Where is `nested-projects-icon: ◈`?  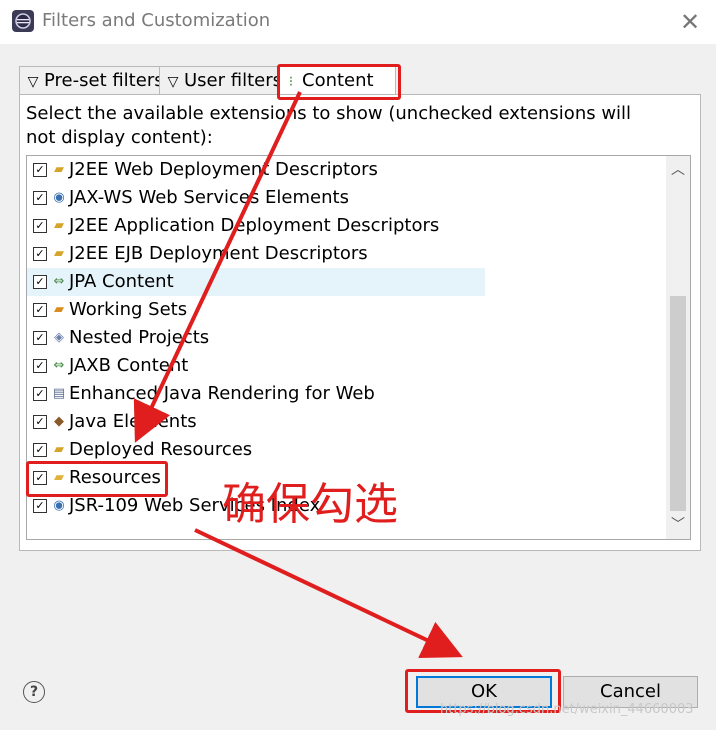
nested-projects-icon: ◈ is located at coordinates (59, 337).